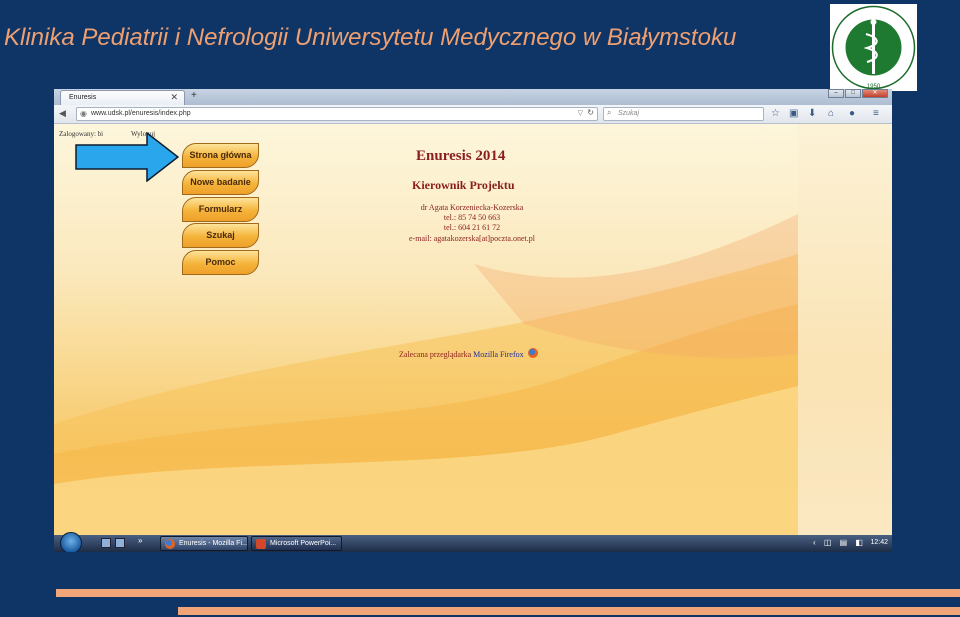 The image size is (960, 617). I want to click on back-icon: ◀, so click(62, 113).